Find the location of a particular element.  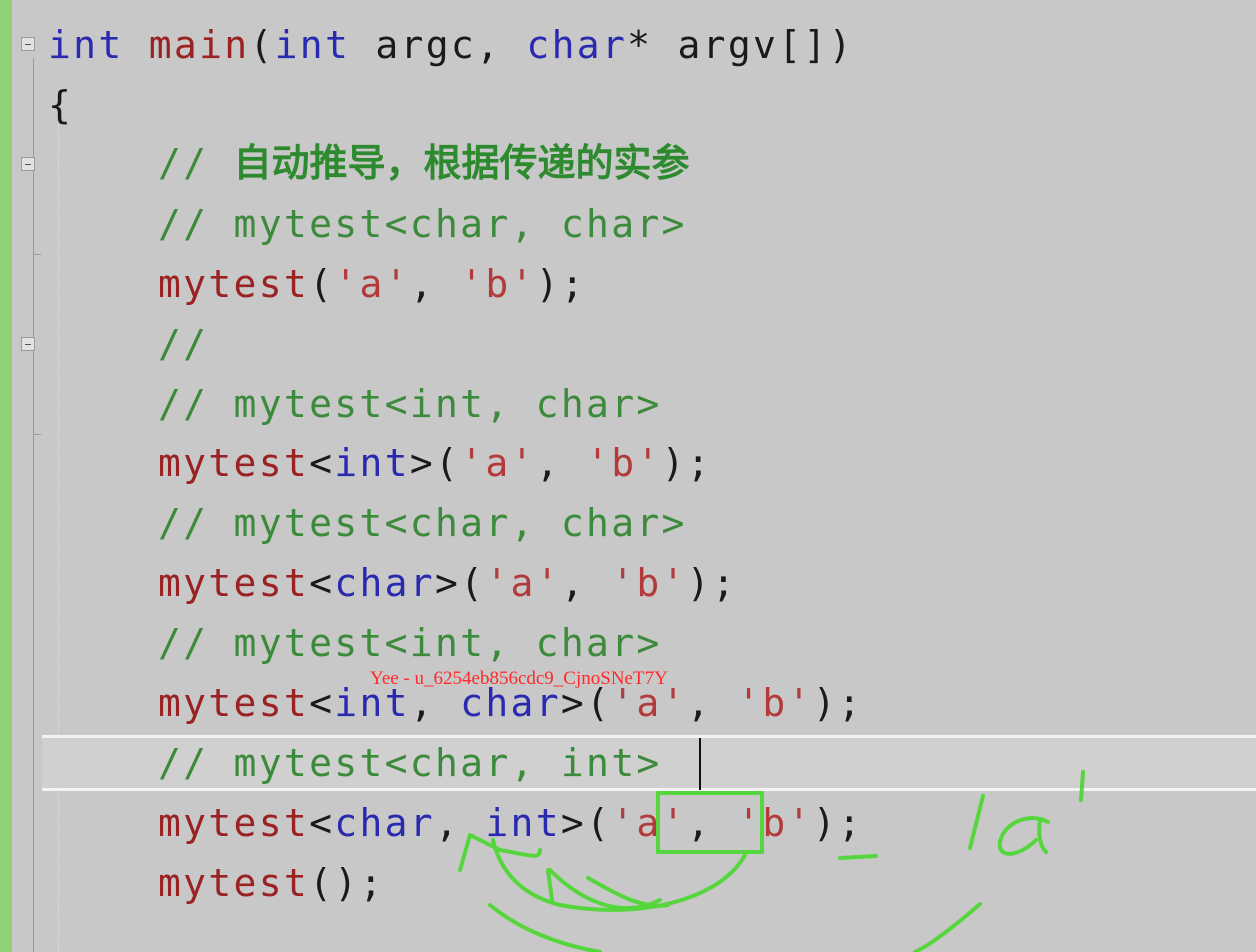

handwritten-annotation is located at coordinates (771, 861).